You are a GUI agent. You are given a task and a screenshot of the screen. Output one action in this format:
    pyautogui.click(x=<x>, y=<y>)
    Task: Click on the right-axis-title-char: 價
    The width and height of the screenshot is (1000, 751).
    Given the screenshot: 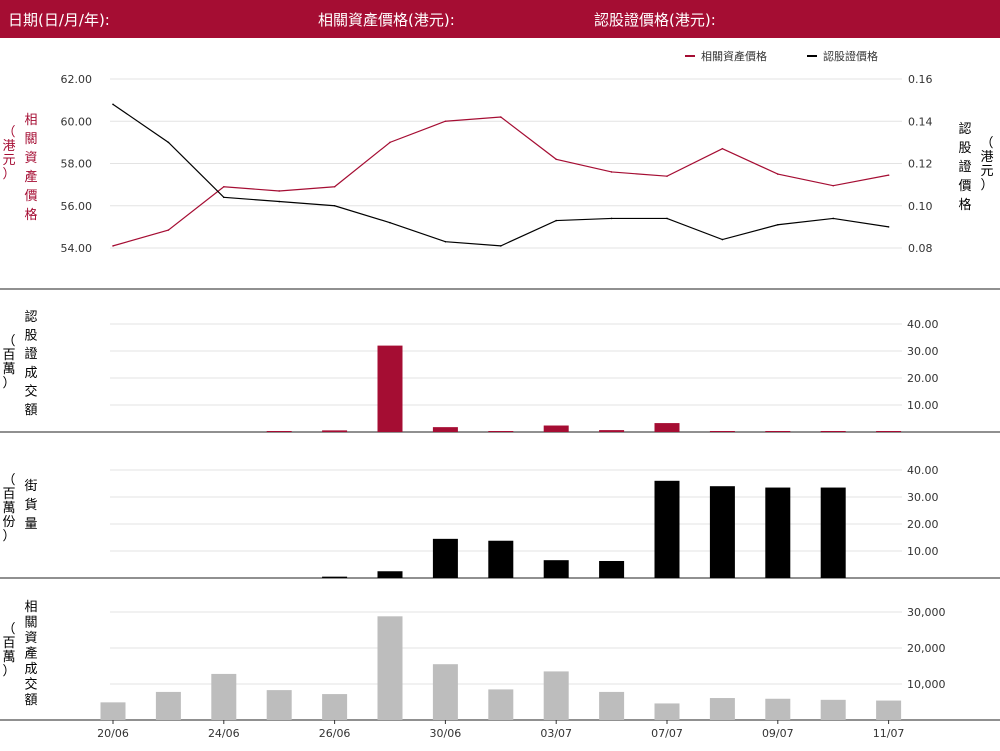 What is the action you would take?
    pyautogui.click(x=964, y=186)
    